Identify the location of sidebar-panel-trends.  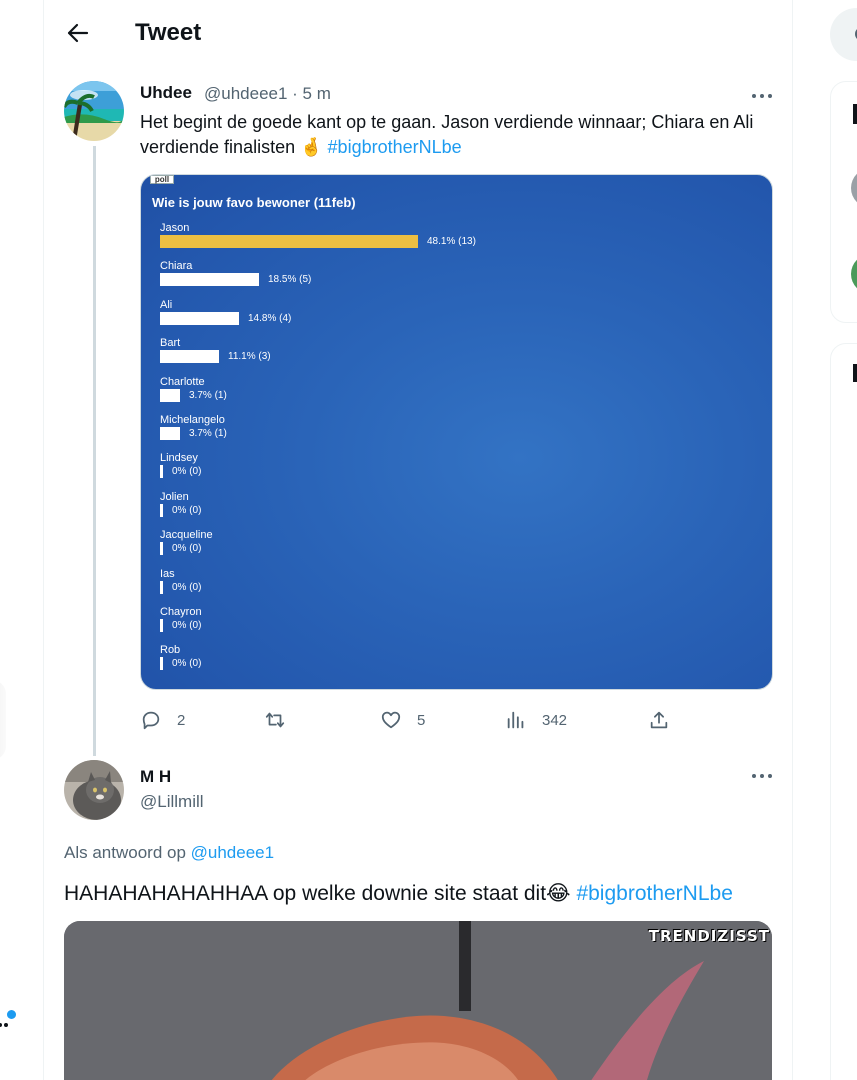
(843, 711).